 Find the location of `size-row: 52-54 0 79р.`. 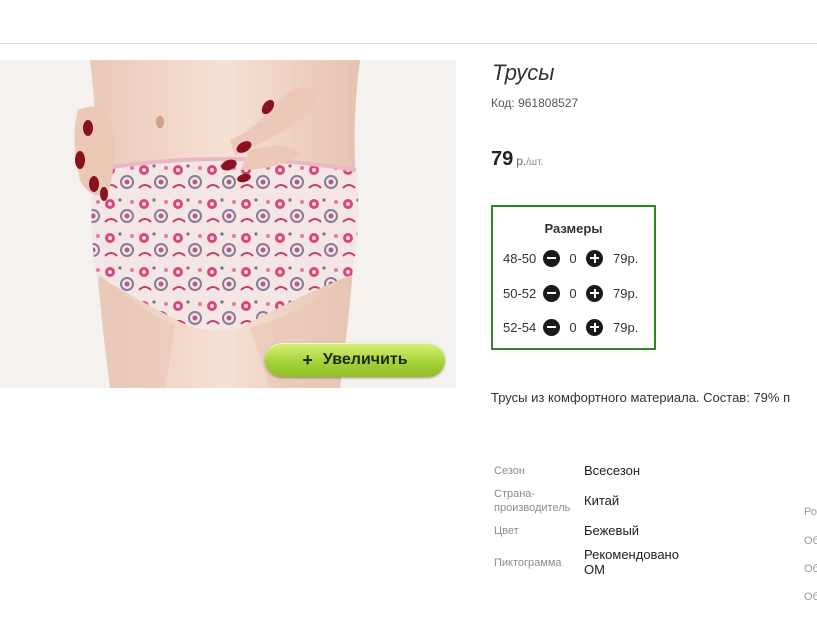

size-row: 52-54 0 79р. is located at coordinates (570, 327).